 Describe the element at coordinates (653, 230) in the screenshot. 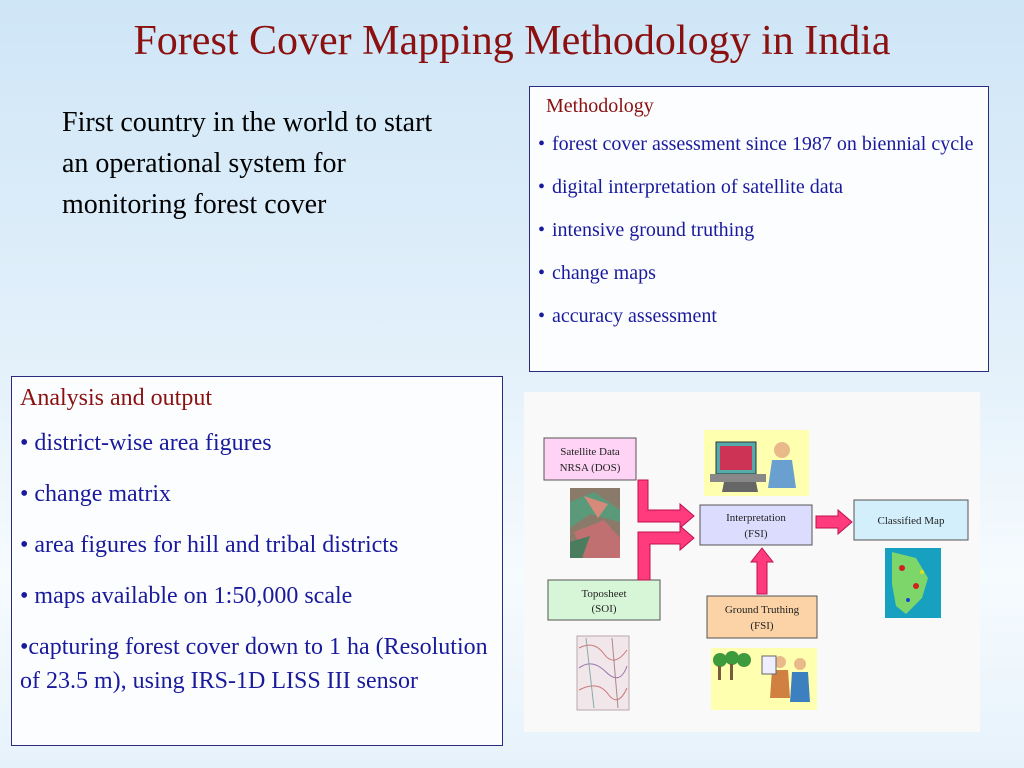

I see `methodology-item-text: intensive ground truthing` at that location.